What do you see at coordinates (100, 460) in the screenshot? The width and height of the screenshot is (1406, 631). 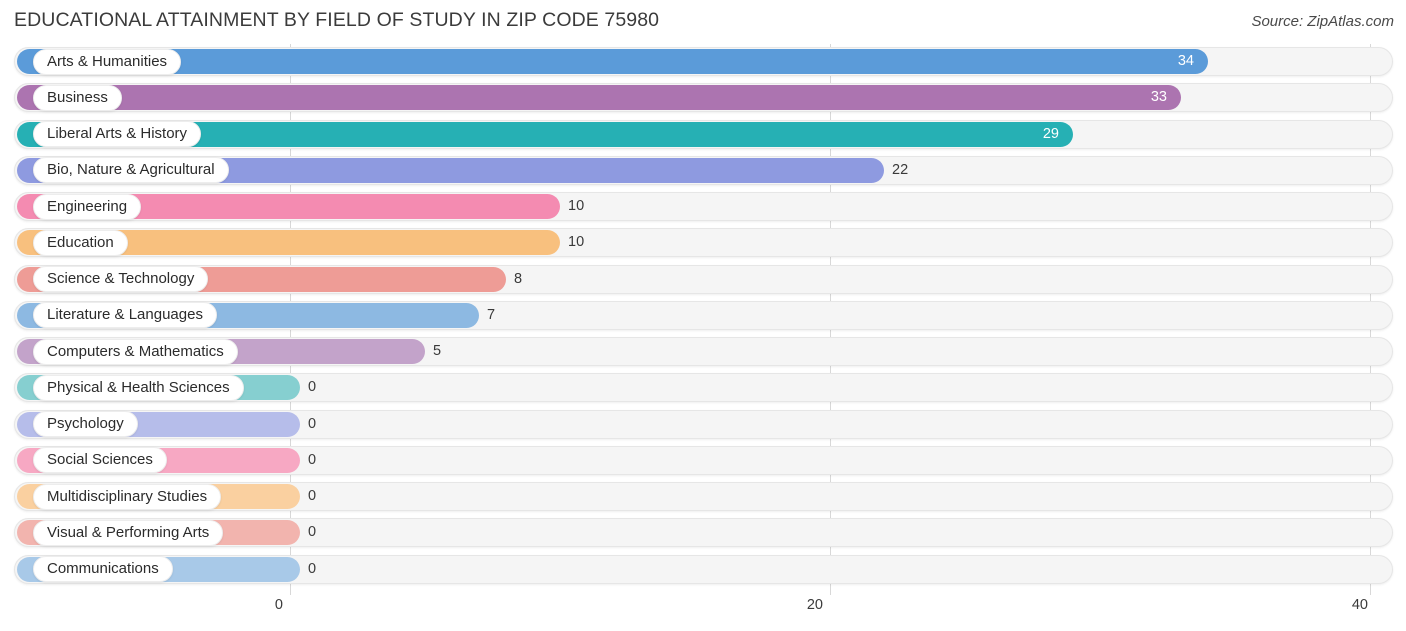 I see `category-label: Social Sciences` at bounding box center [100, 460].